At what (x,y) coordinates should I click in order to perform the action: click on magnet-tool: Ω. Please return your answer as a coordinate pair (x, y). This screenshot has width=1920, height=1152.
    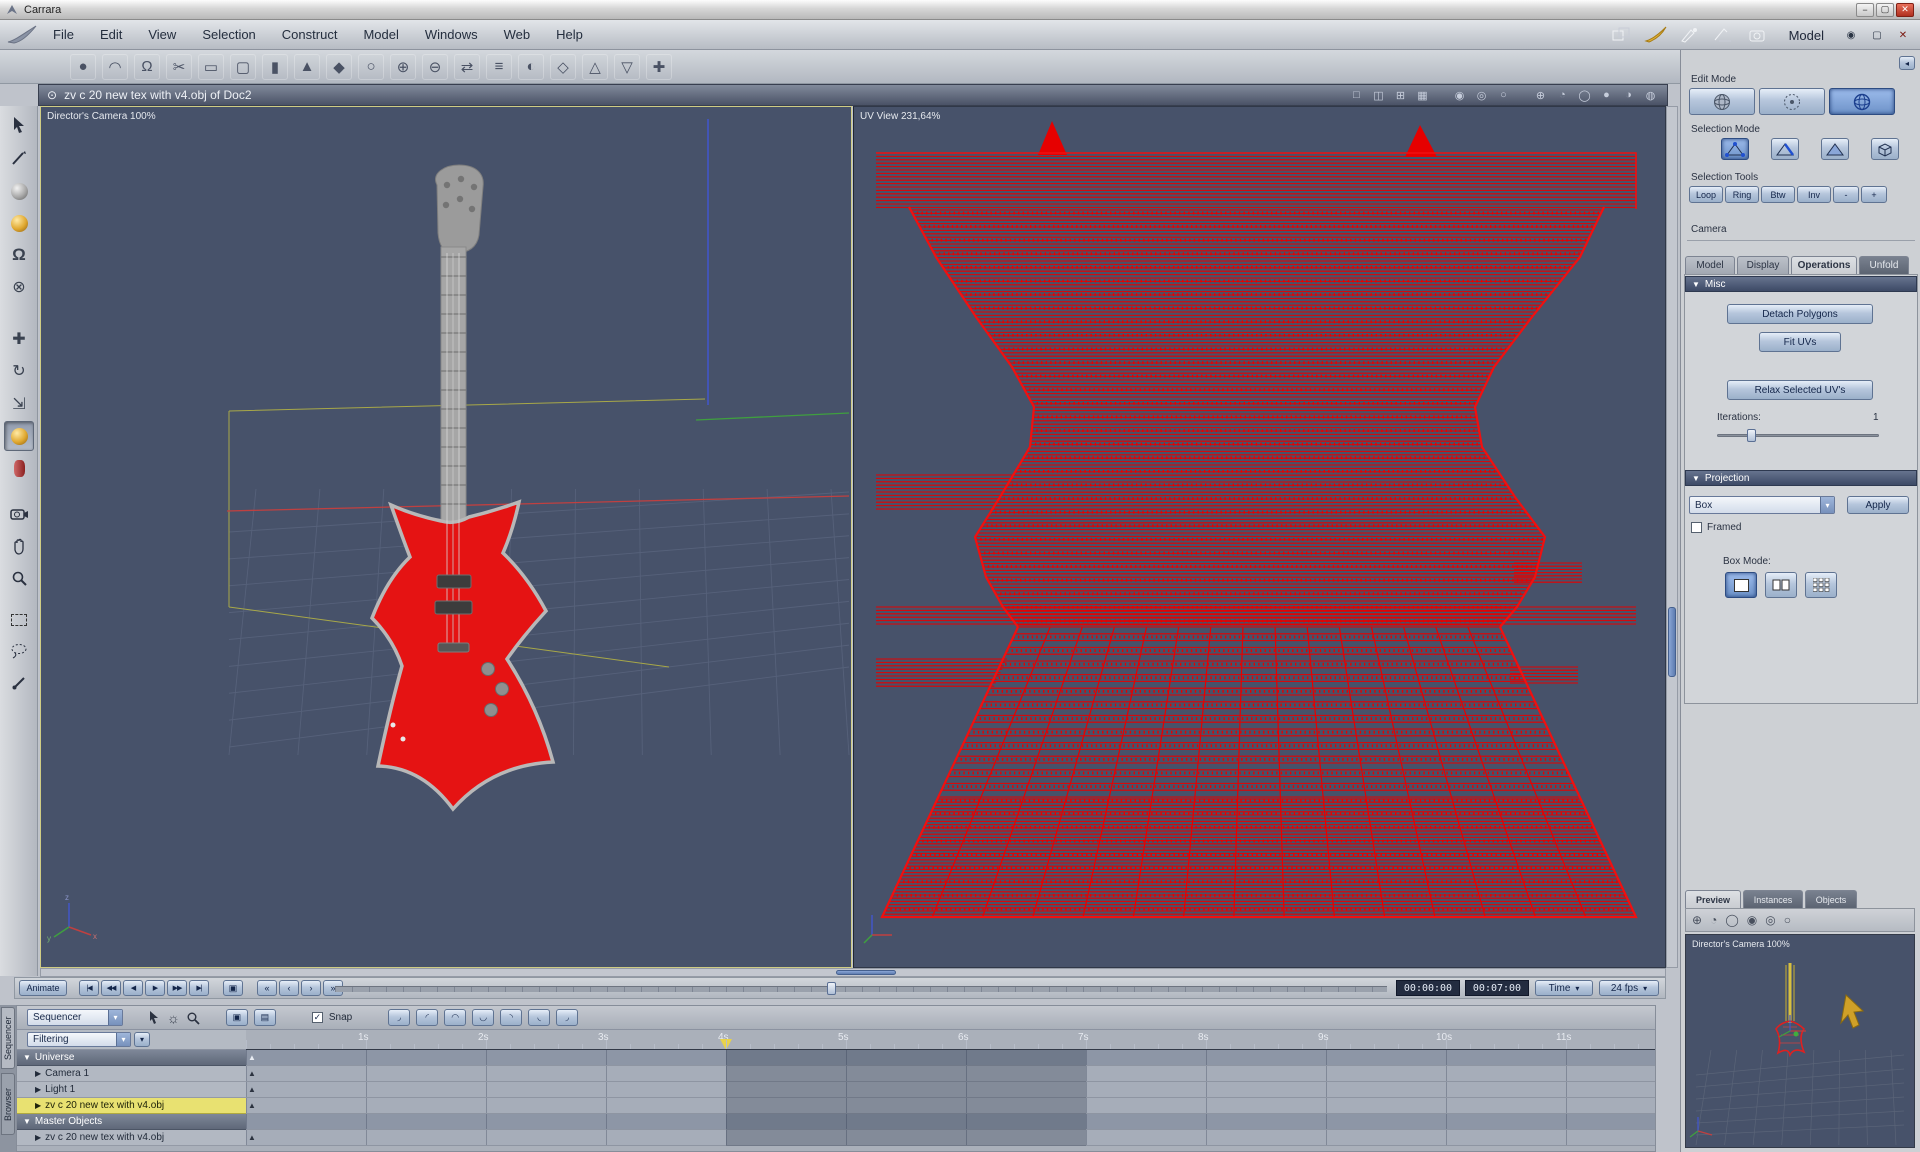
    Looking at the image, I should click on (19, 255).